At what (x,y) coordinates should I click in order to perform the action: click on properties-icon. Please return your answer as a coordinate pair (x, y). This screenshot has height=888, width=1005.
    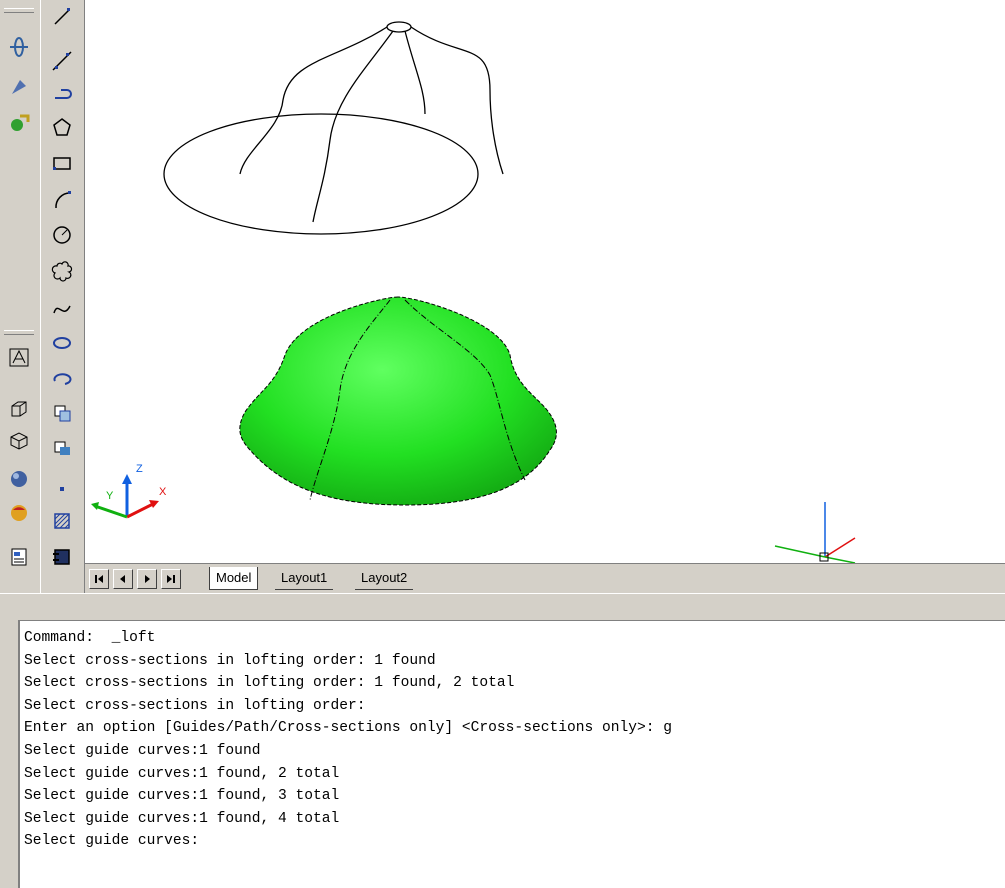
    Looking at the image, I should click on (19, 557).